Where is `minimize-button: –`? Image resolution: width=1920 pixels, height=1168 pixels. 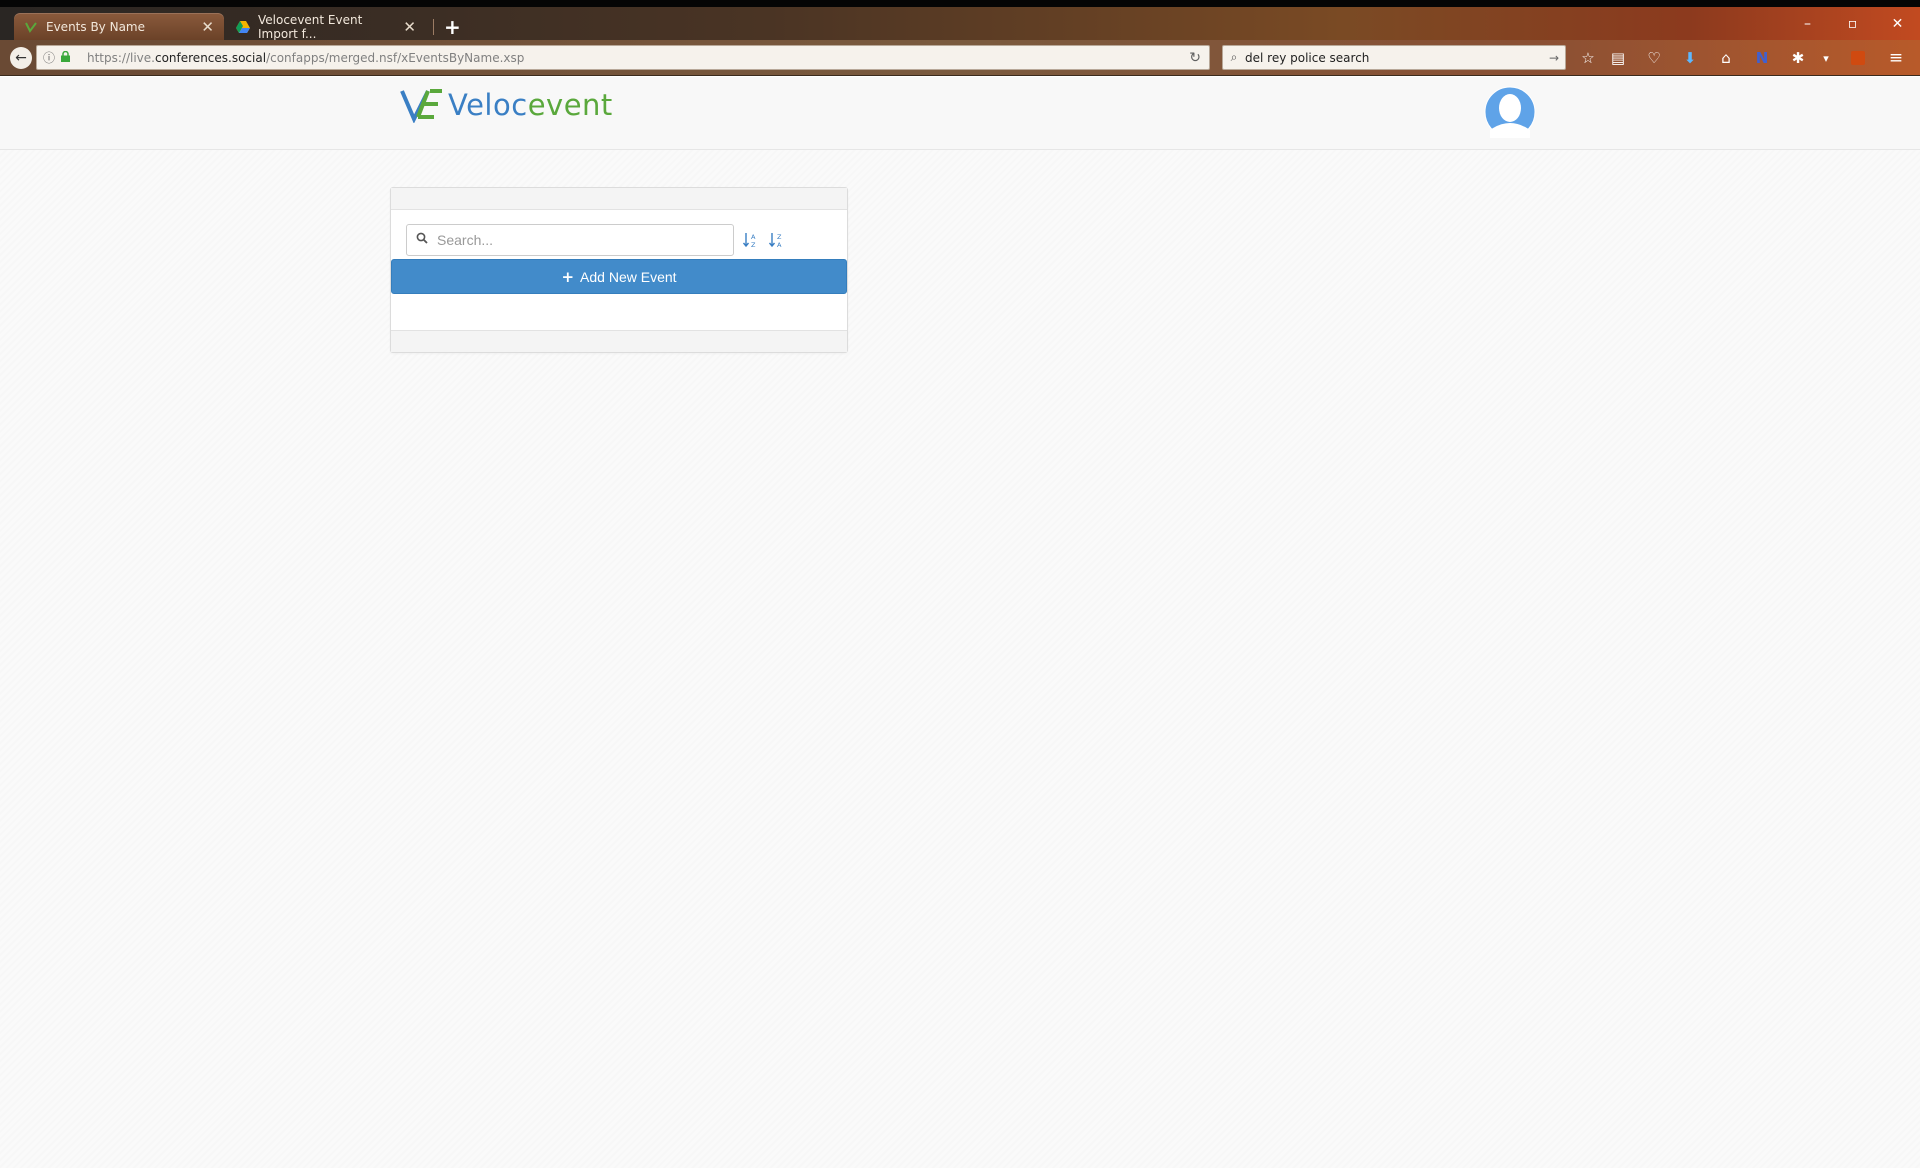 minimize-button: – is located at coordinates (1807, 24).